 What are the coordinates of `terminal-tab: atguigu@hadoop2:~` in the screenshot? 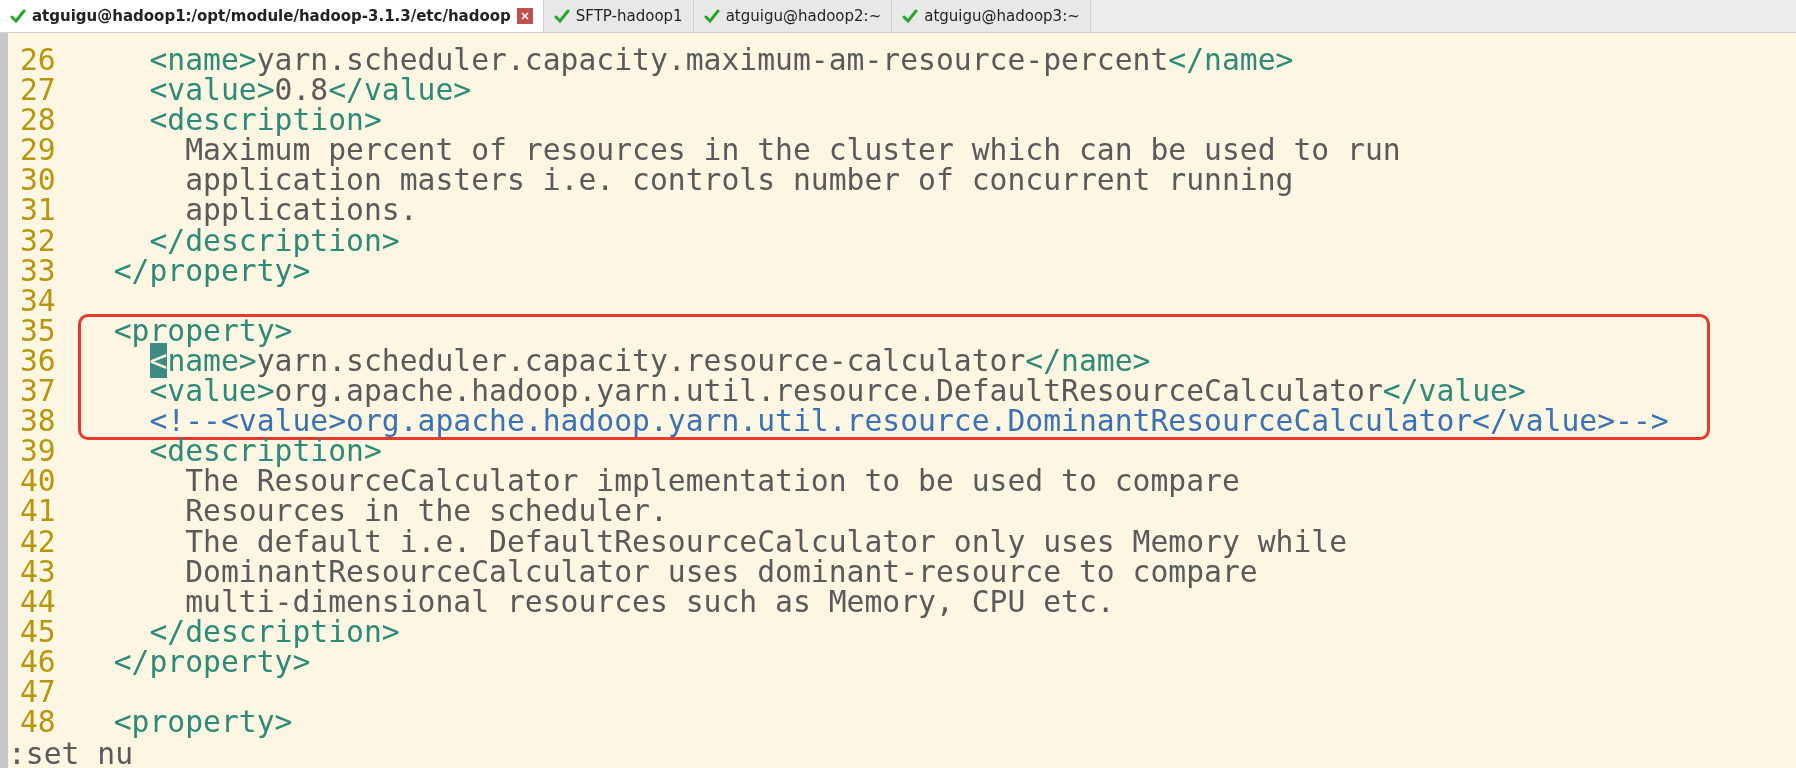 It's located at (793, 16).